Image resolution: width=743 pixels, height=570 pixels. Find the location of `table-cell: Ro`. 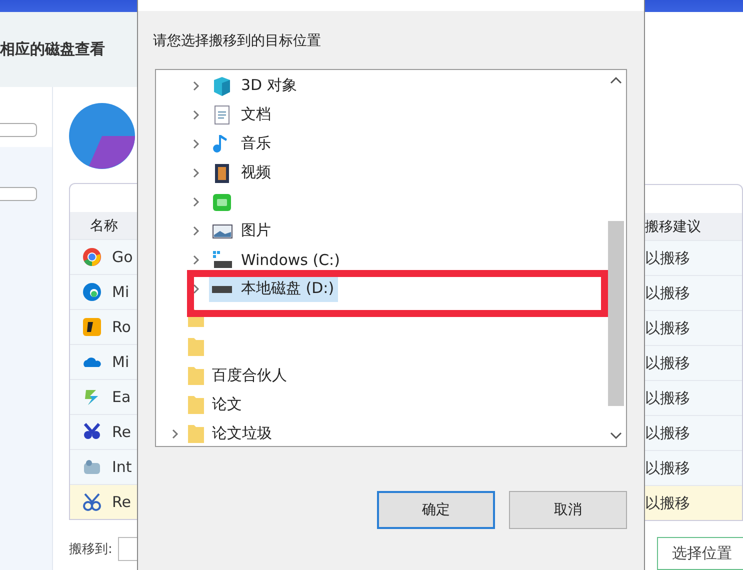

table-cell: Ro is located at coordinates (121, 327).